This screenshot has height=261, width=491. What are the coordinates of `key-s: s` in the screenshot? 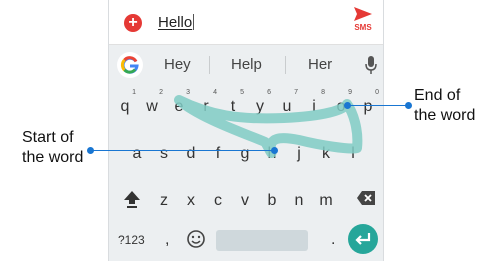 It's located at (164, 152).